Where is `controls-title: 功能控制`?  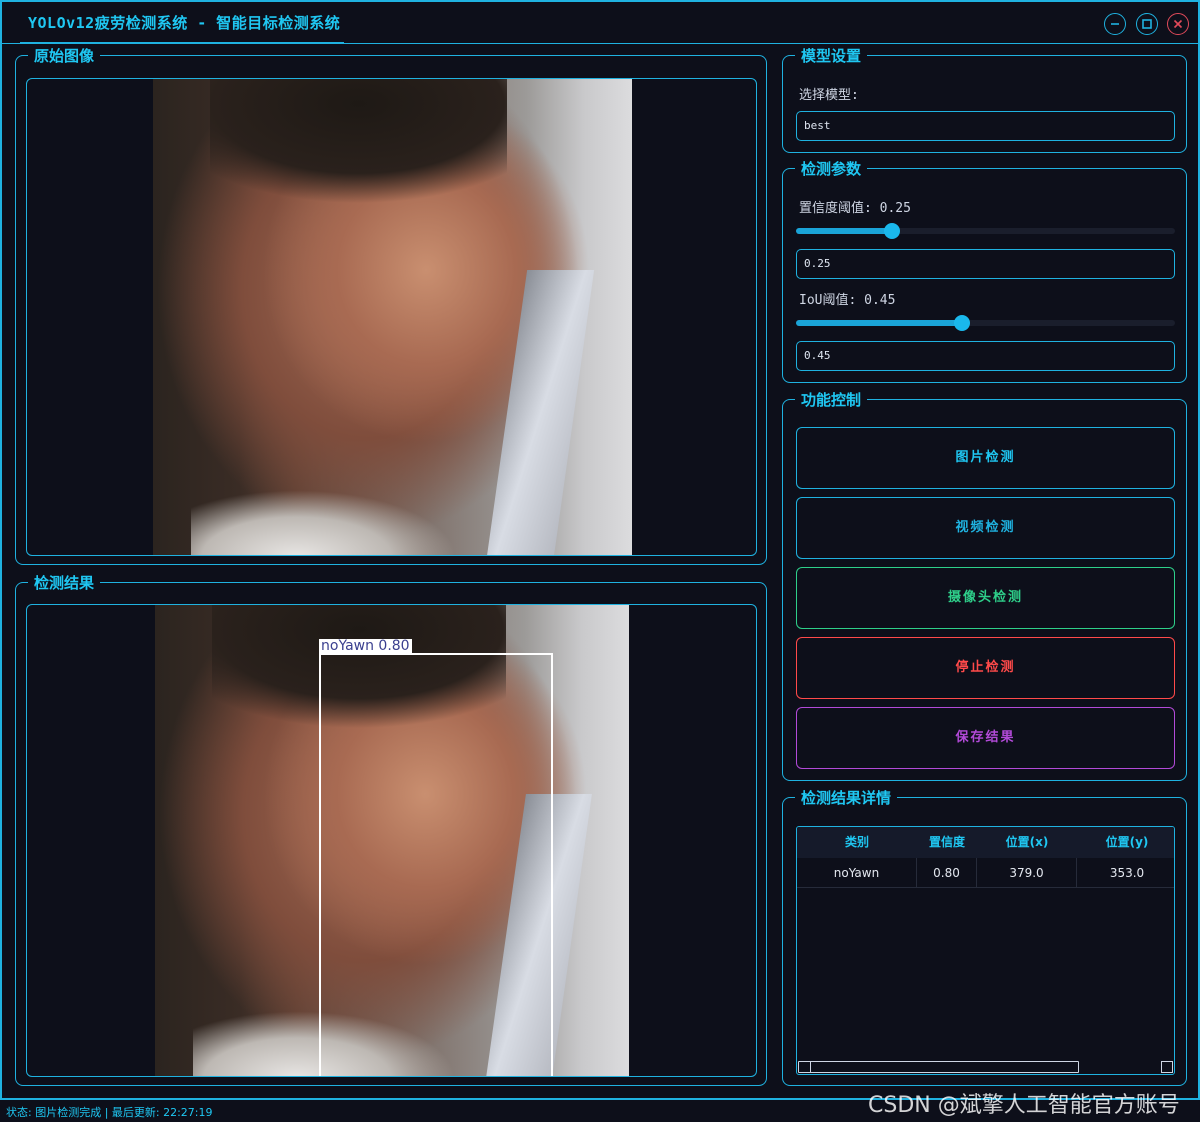
controls-title: 功能控制 is located at coordinates (831, 400).